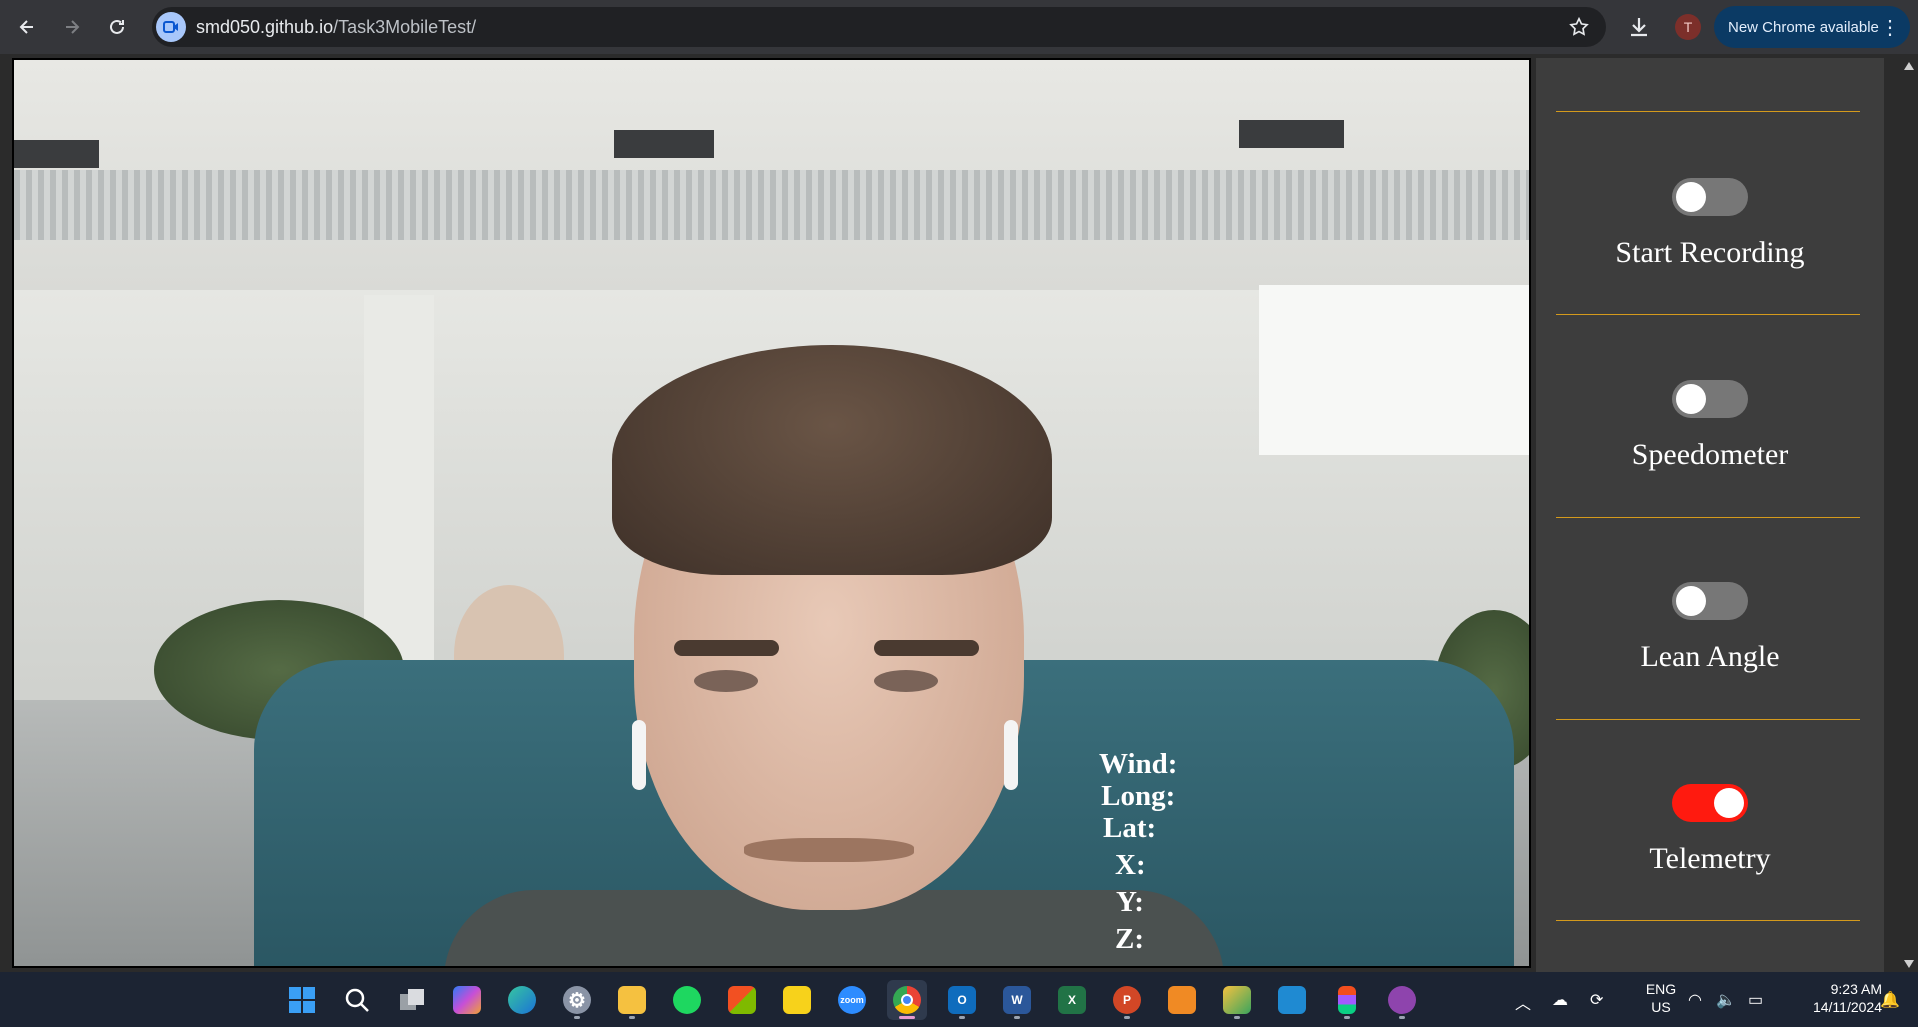  I want to click on forward-button, so click(72, 27).